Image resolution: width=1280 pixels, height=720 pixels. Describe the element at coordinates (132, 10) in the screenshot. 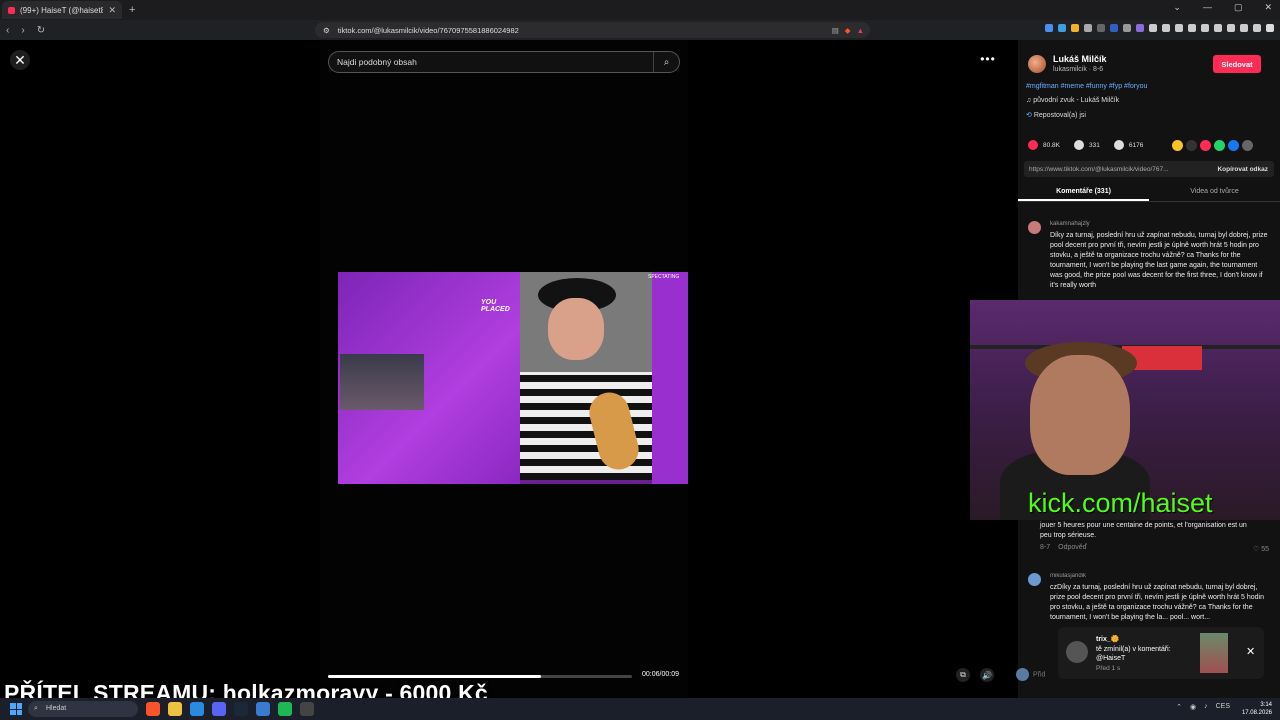

I see `new-tab-button: +` at that location.